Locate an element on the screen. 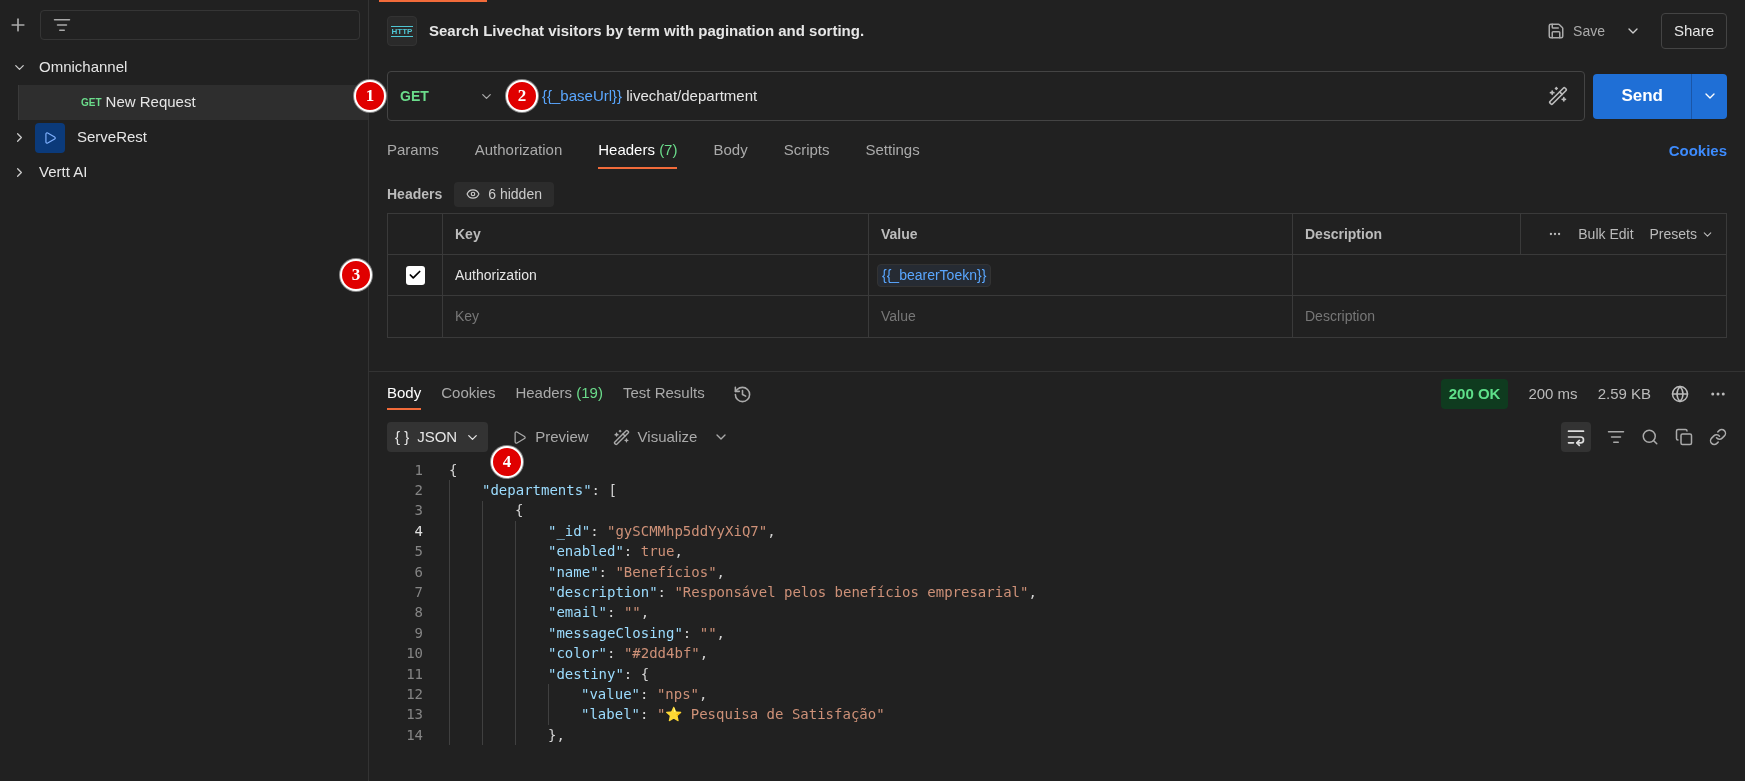  line-number: 11 is located at coordinates (414, 674).